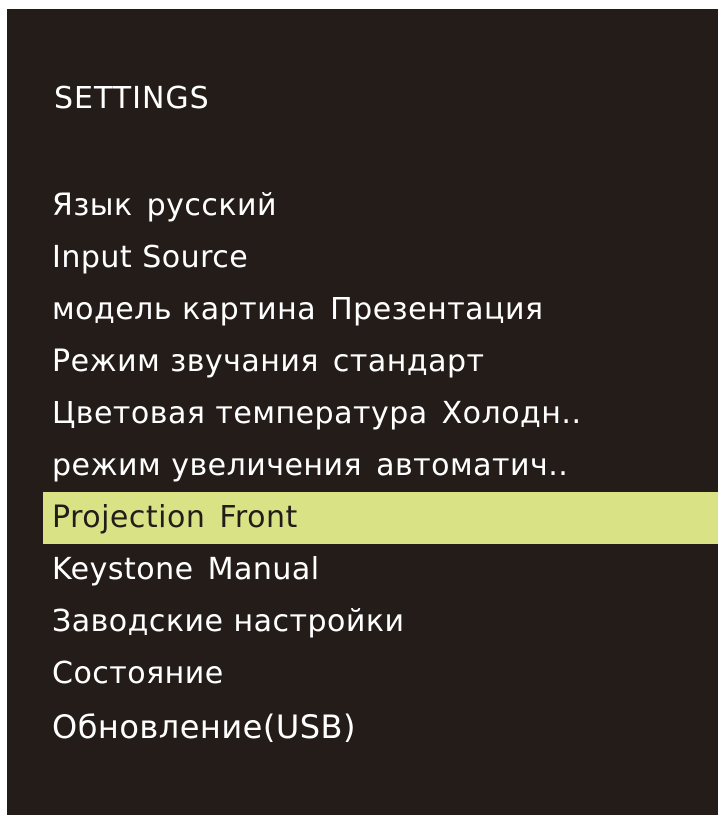 The height and width of the screenshot is (827, 718). Describe the element at coordinates (185, 361) in the screenshot. I see `menu-item-label: Режим звучания` at that location.